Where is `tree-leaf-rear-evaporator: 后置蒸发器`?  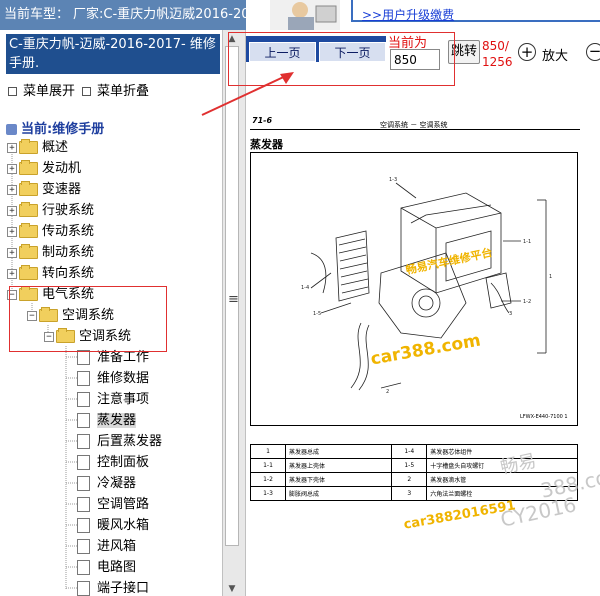 tree-leaf-rear-evaporator: 后置蒸发器 is located at coordinates (119, 441).